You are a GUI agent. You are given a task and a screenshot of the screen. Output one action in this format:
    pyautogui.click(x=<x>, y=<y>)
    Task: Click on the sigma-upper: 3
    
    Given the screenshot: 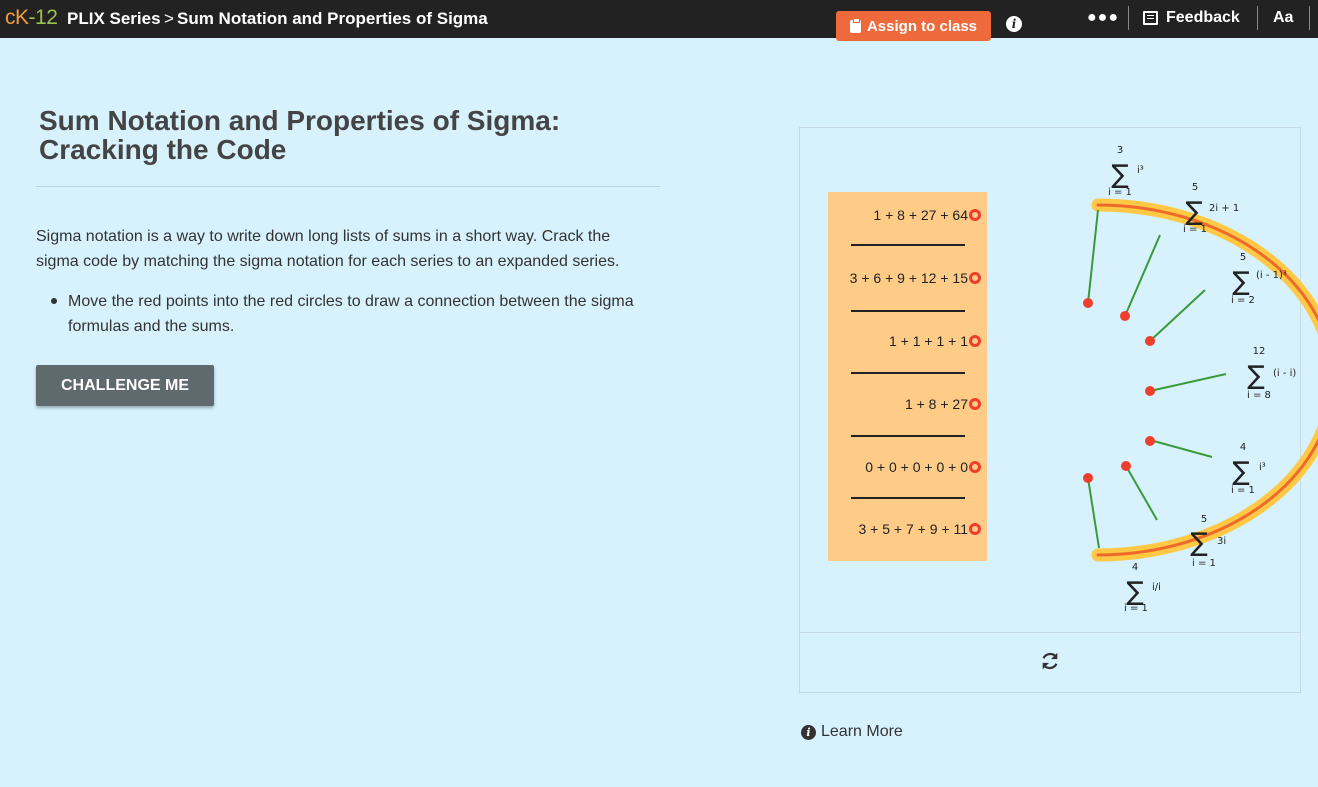 What is the action you would take?
    pyautogui.click(x=1120, y=150)
    